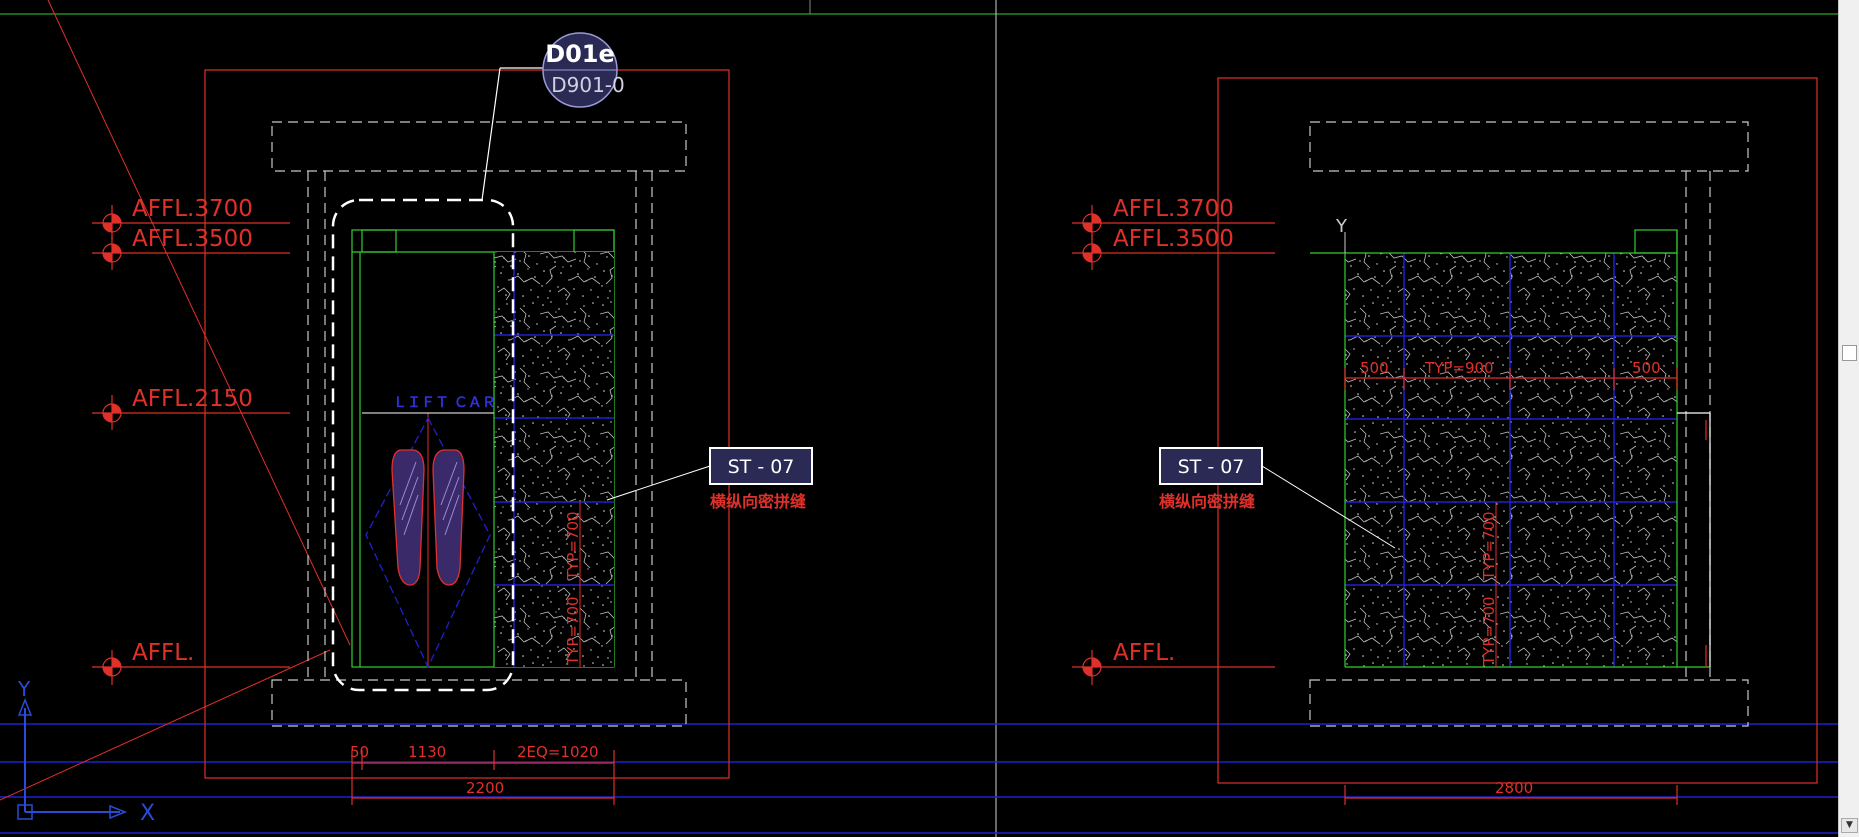 The image size is (1859, 837). What do you see at coordinates (709, 479) in the screenshot?
I see `material-tag-left: ST - 07 横纵向密拼缝` at bounding box center [709, 479].